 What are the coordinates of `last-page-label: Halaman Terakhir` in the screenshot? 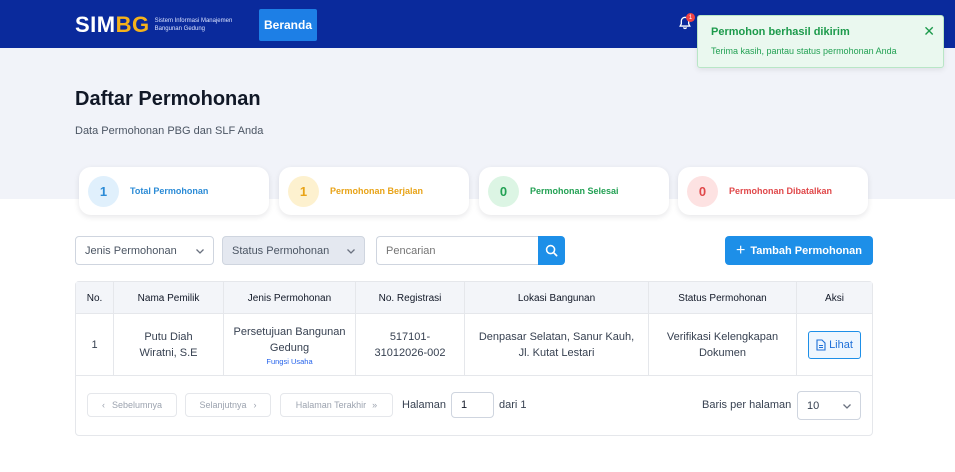 It's located at (331, 405).